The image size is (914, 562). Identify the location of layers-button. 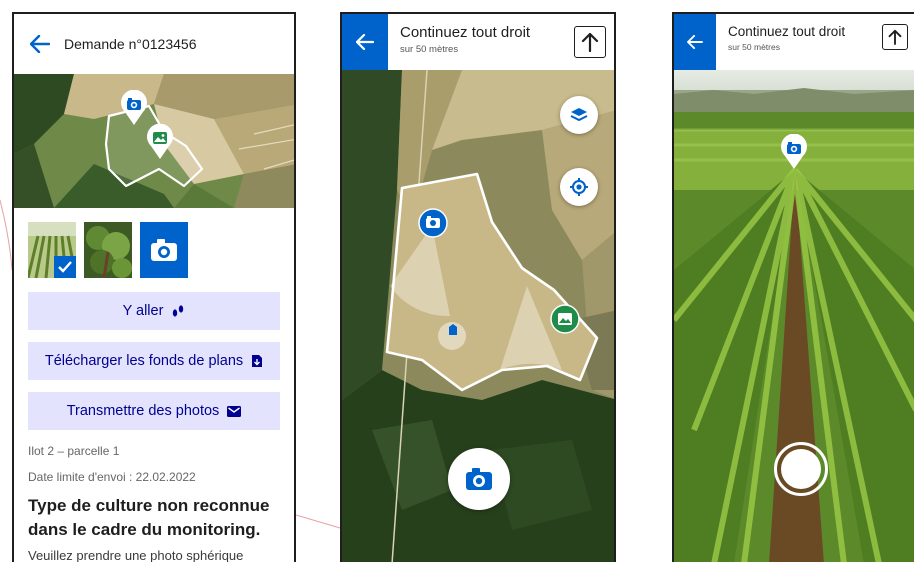
(579, 115).